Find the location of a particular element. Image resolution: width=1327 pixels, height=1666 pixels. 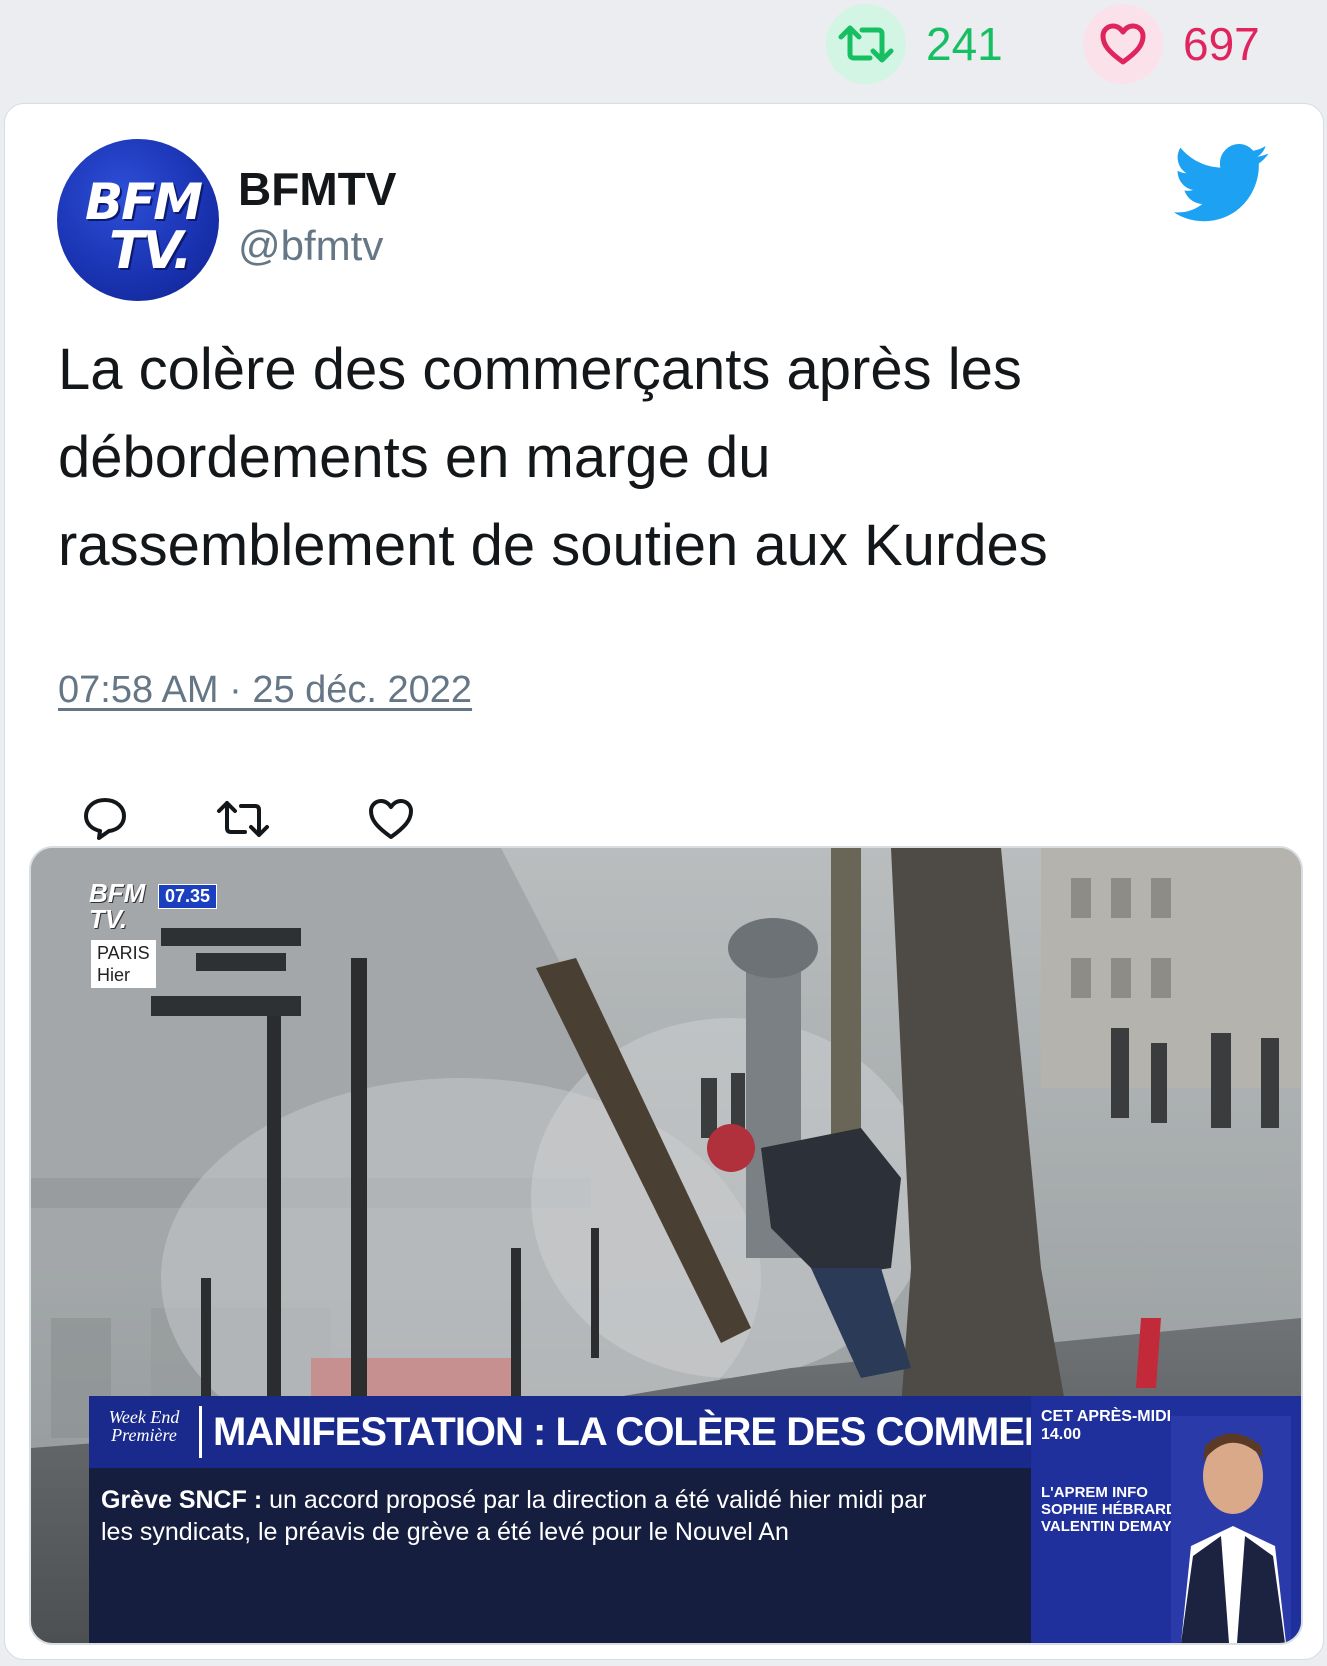

avatar-logo-line2: TV. is located at coordinates (150, 251).